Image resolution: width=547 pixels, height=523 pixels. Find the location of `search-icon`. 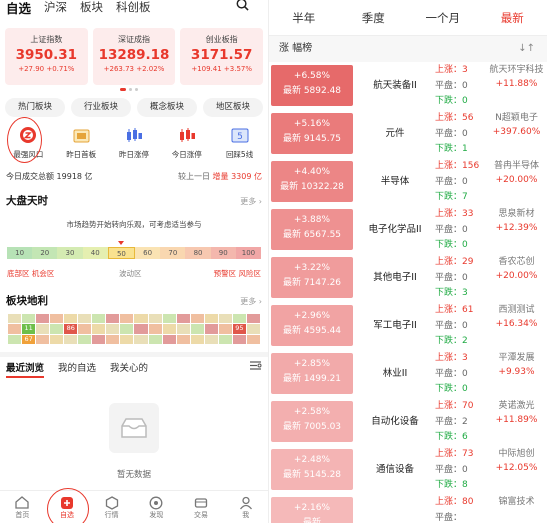

search-icon is located at coordinates (242, 7).